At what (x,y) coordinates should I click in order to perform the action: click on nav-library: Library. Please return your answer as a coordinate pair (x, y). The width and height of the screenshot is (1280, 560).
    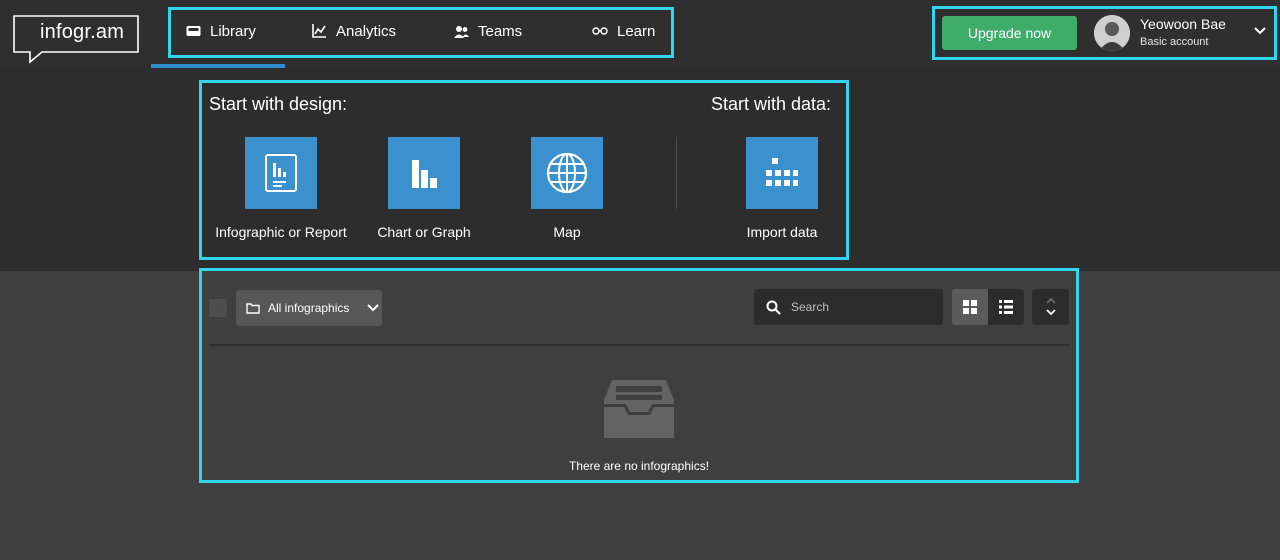
    Looking at the image, I should click on (221, 31).